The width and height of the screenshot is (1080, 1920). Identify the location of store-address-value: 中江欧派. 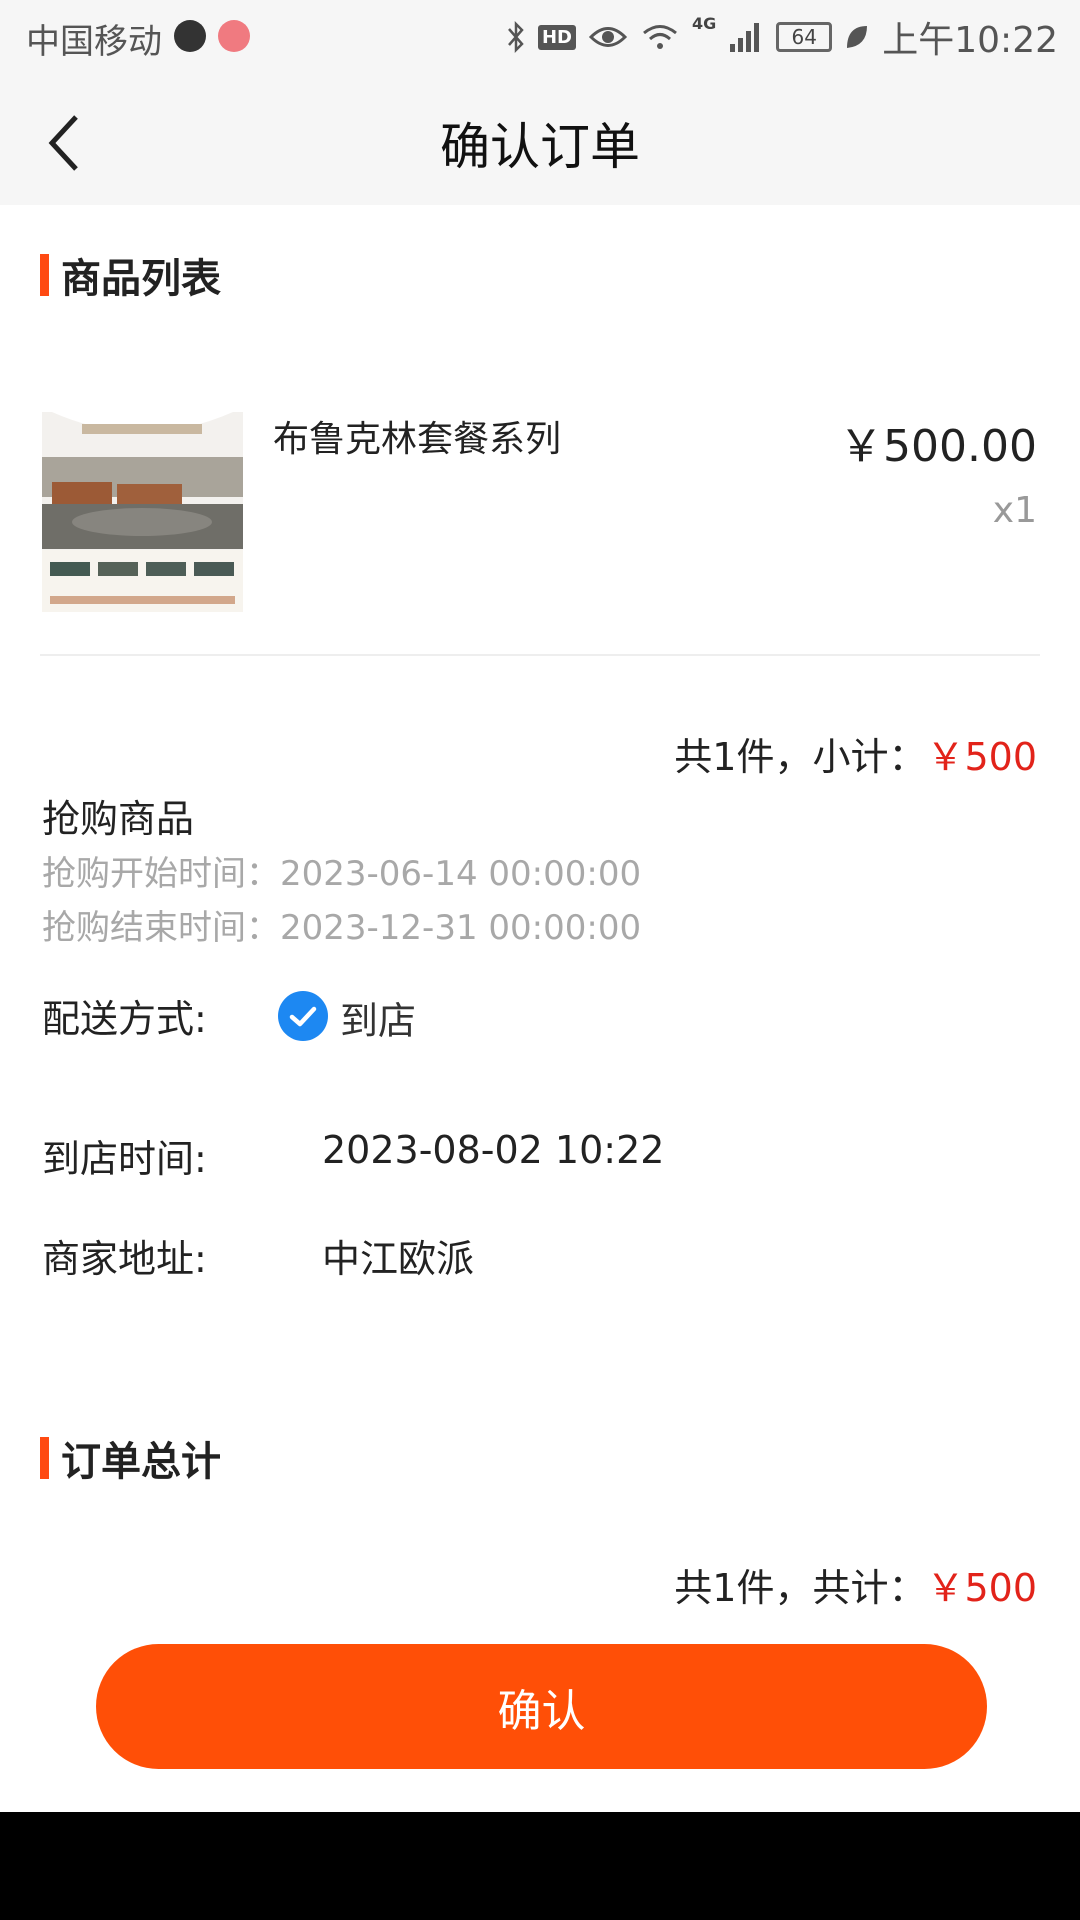
(398, 1259).